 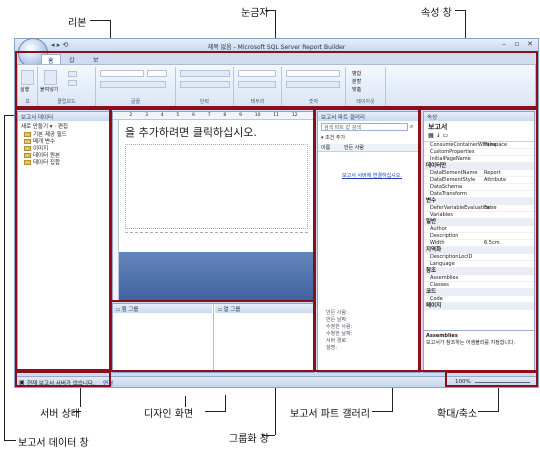 I want to click on server-status-highlight, so click(x=63, y=379).